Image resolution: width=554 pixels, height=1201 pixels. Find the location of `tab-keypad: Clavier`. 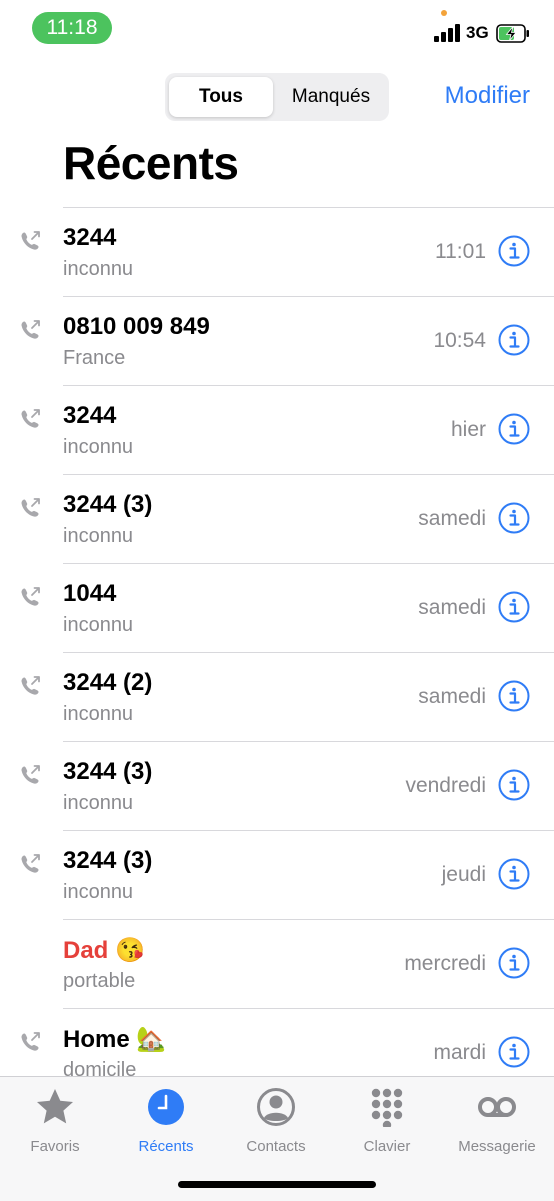

tab-keypad: Clavier is located at coordinates (387, 1125).